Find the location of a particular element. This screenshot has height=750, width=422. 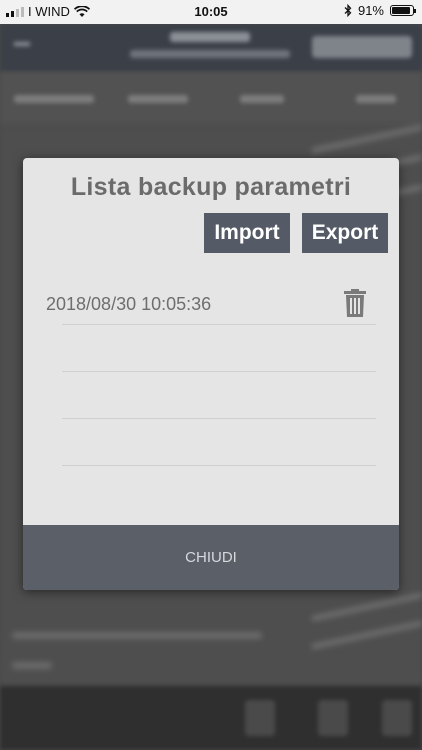

status-right: 91% is located at coordinates (380, 10).